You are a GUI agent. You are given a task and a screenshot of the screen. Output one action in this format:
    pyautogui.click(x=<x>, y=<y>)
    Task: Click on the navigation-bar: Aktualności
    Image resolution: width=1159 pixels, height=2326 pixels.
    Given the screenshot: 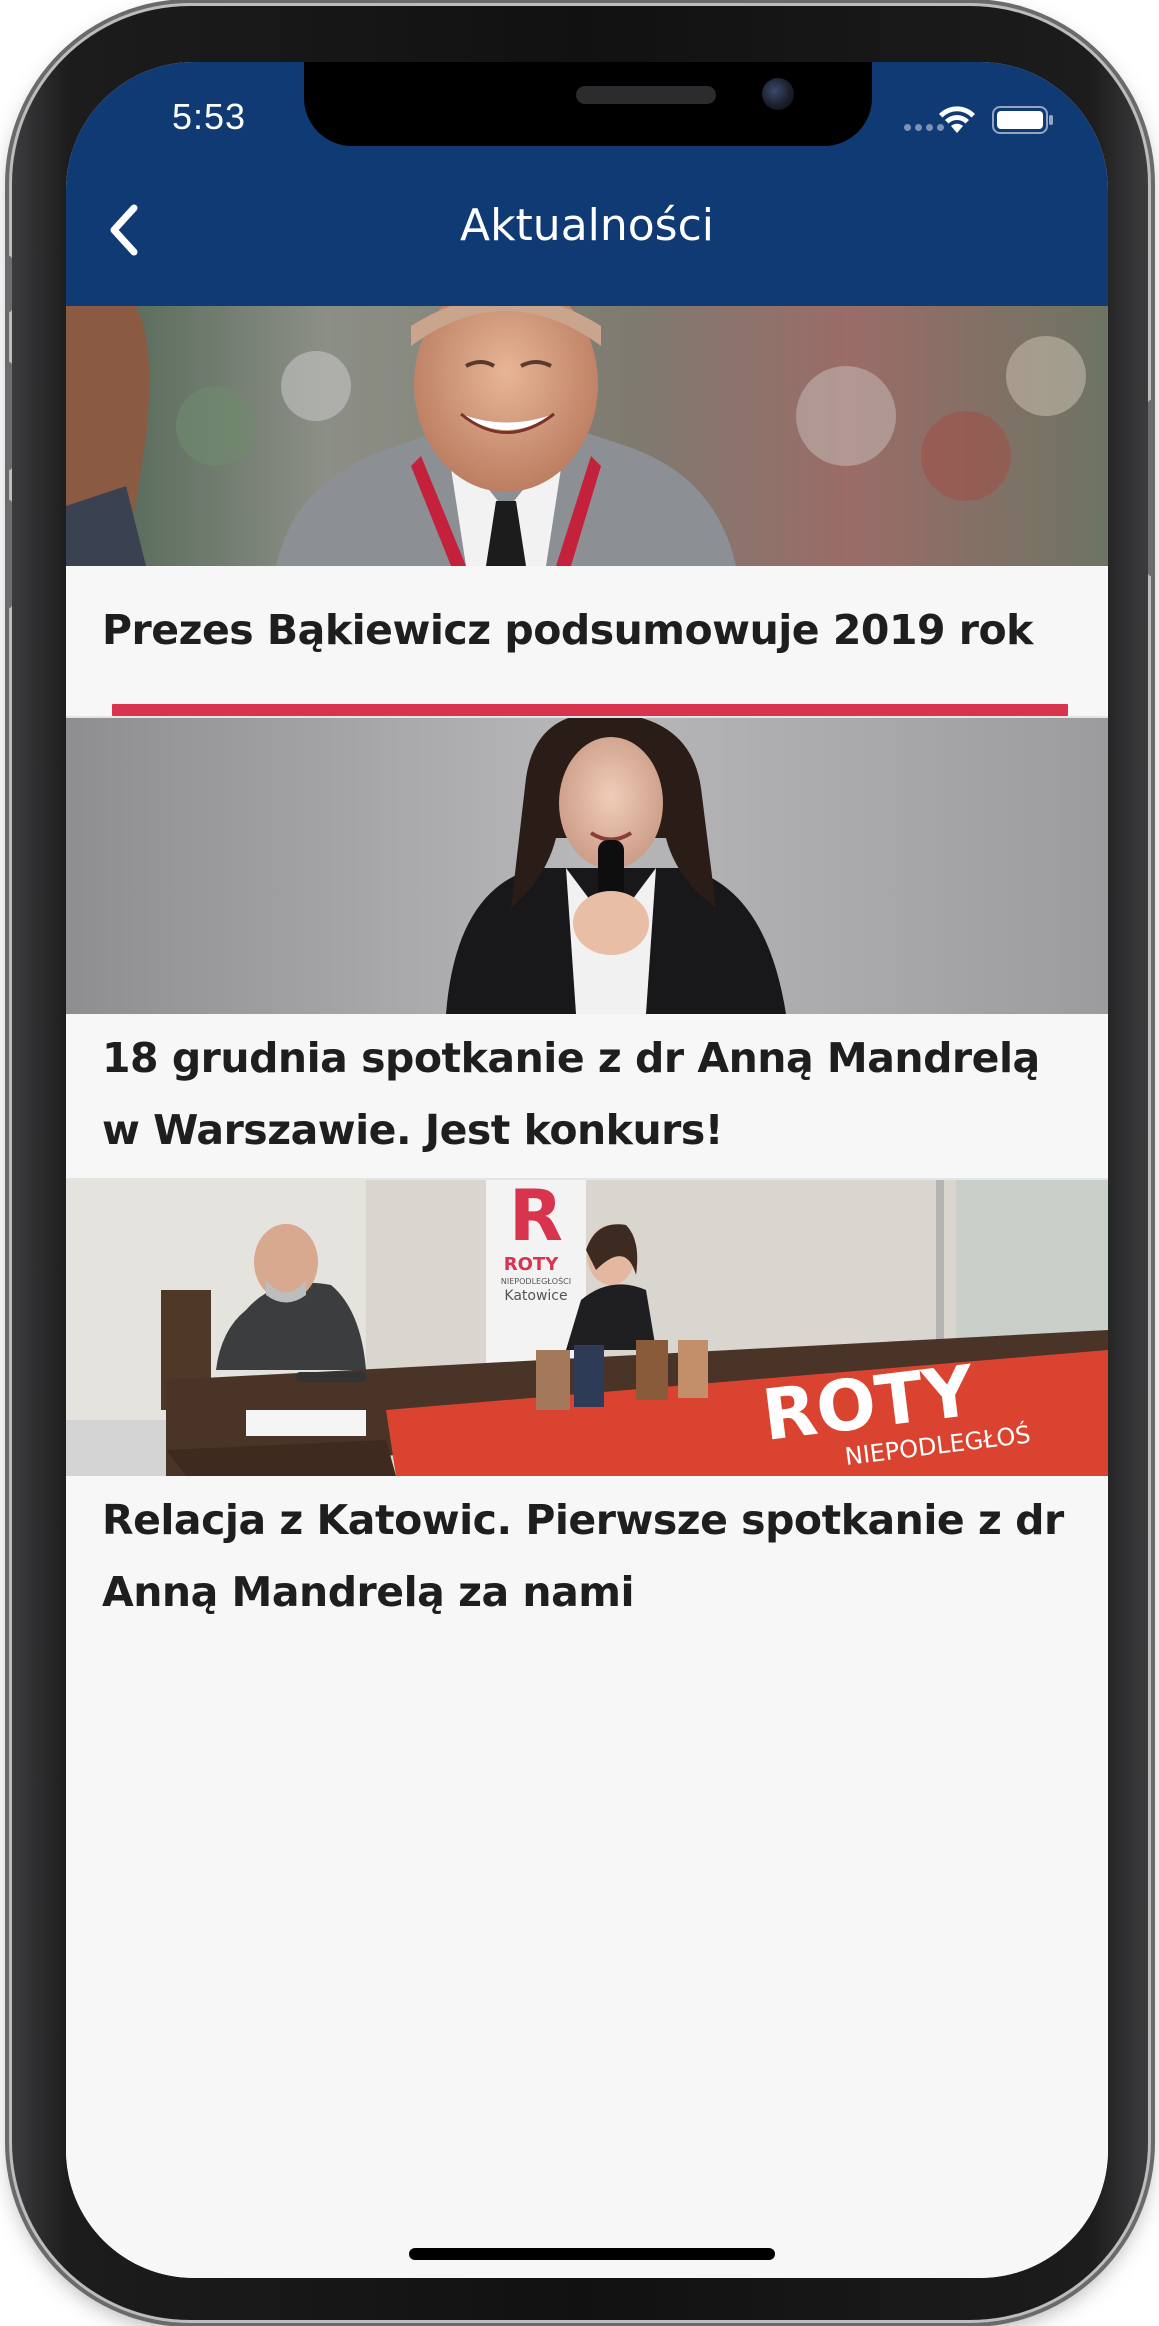 What is the action you would take?
    pyautogui.click(x=587, y=234)
    